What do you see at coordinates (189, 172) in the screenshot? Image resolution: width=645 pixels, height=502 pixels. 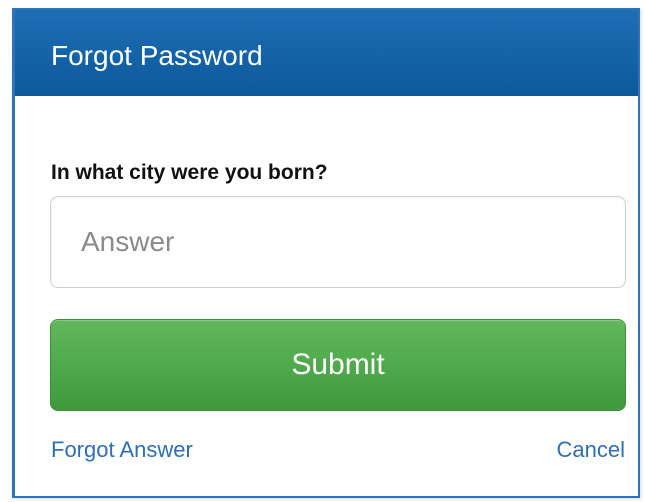 I see `security-question-label: In what city were you born?` at bounding box center [189, 172].